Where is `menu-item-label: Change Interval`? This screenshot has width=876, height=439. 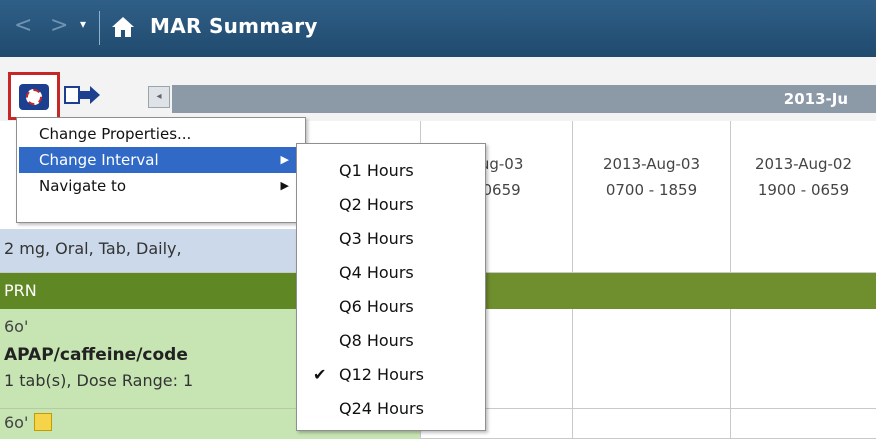
menu-item-label: Change Interval is located at coordinates (99, 160).